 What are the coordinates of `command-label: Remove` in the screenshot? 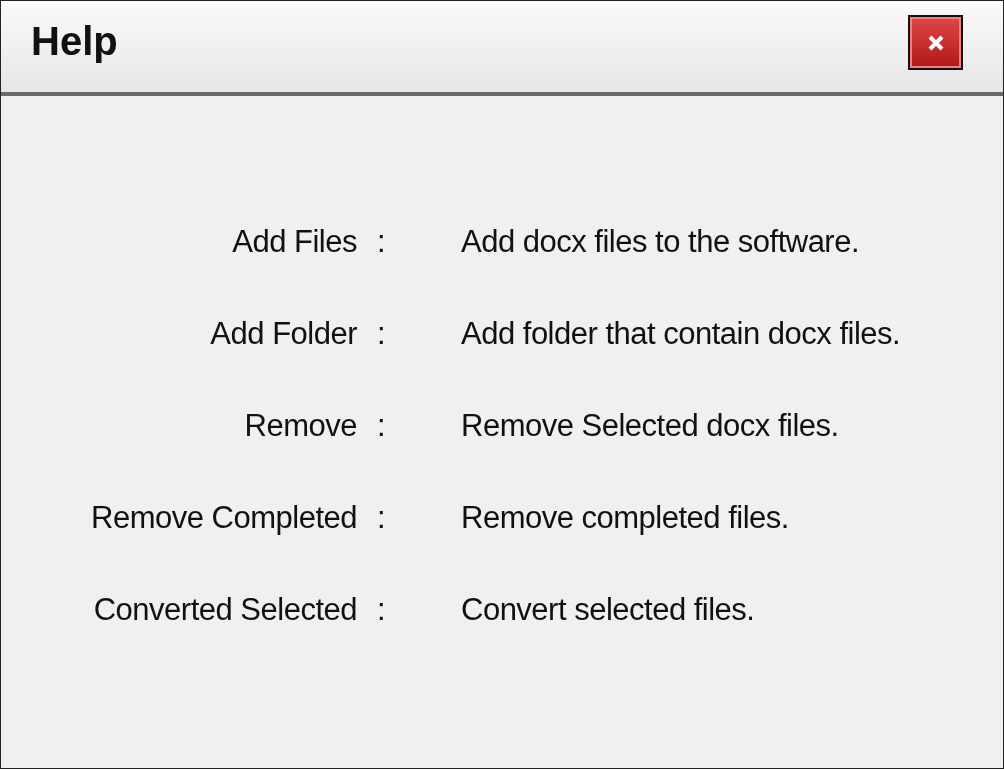 It's located at (300, 425).